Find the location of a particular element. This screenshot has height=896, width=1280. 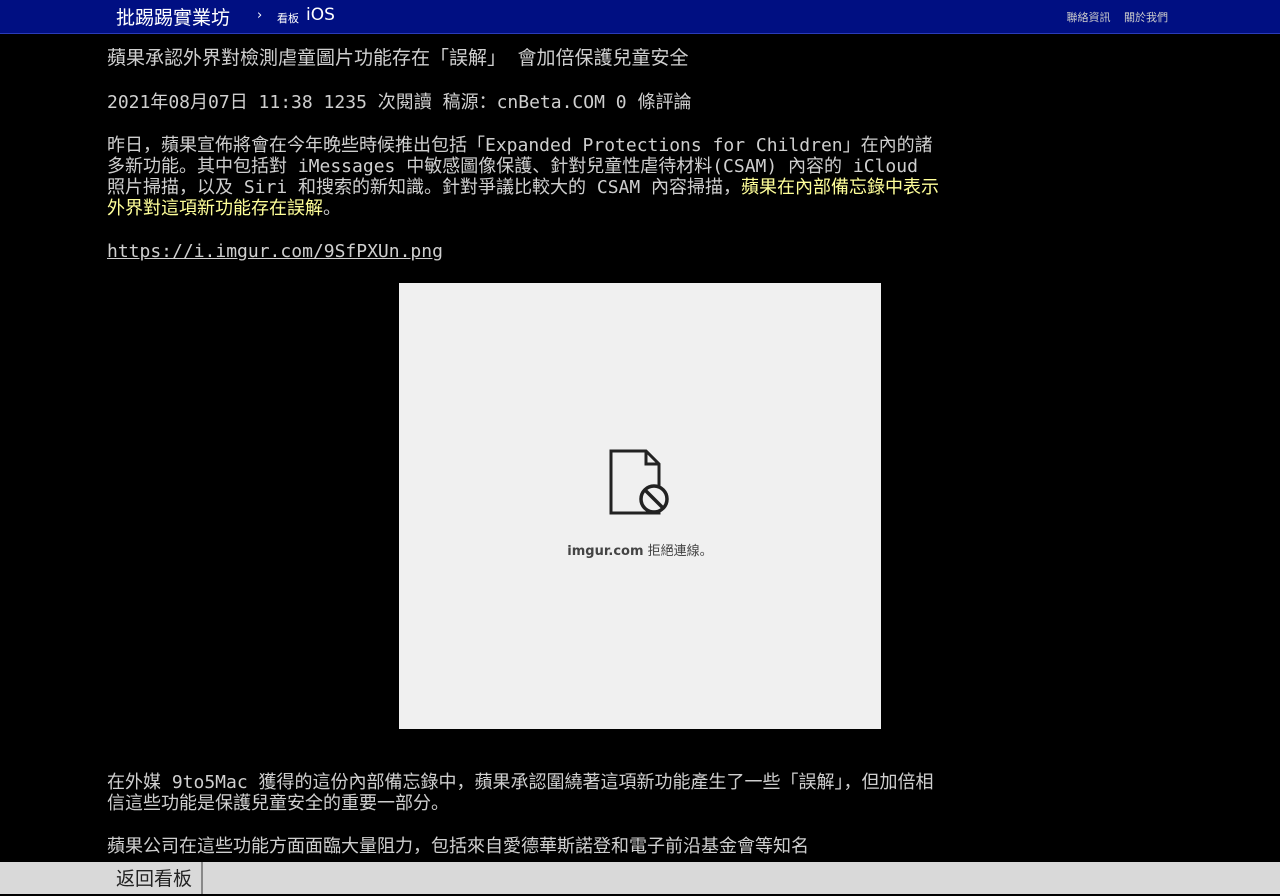

back-to-board-button: 返回看板 is located at coordinates (155, 878).